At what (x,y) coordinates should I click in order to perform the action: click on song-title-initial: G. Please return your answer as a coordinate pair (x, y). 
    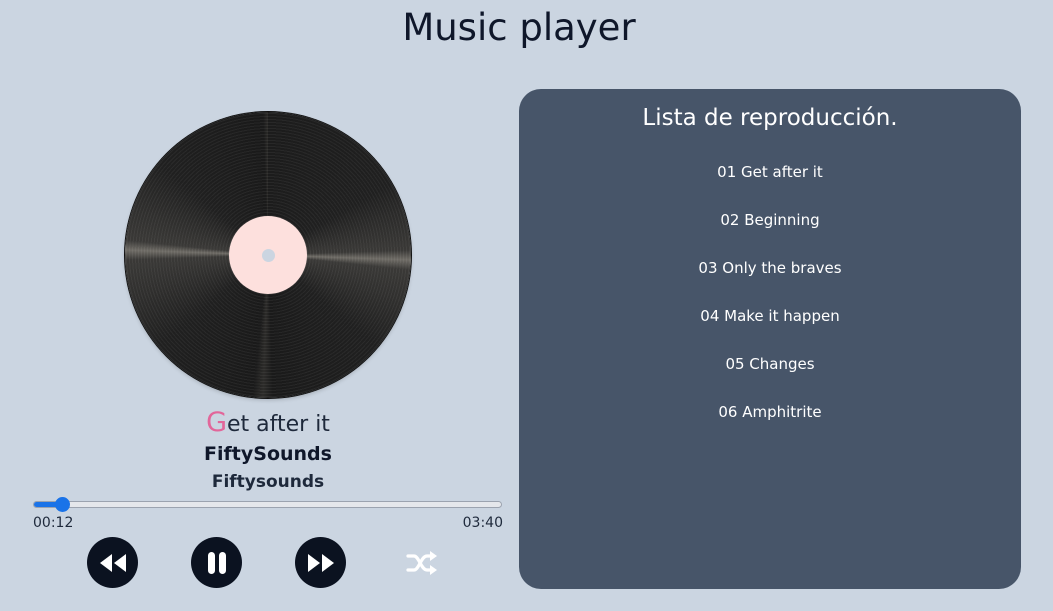
    Looking at the image, I should click on (216, 422).